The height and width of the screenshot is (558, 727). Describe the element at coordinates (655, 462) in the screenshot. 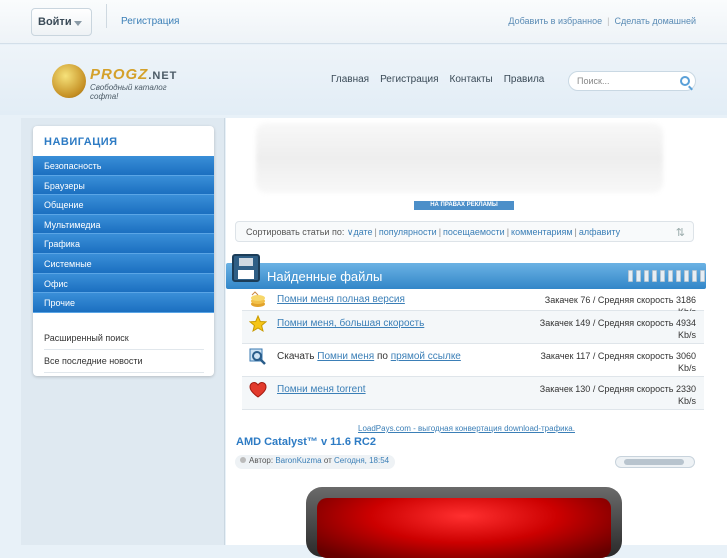

I see `rating-widget` at that location.